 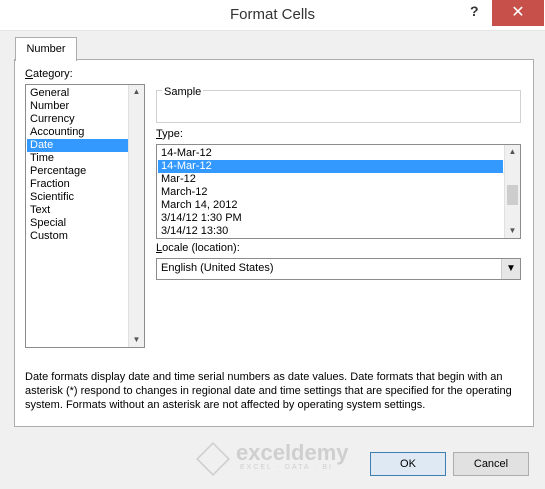 I want to click on type-label-text: ype:, so click(x=172, y=134).